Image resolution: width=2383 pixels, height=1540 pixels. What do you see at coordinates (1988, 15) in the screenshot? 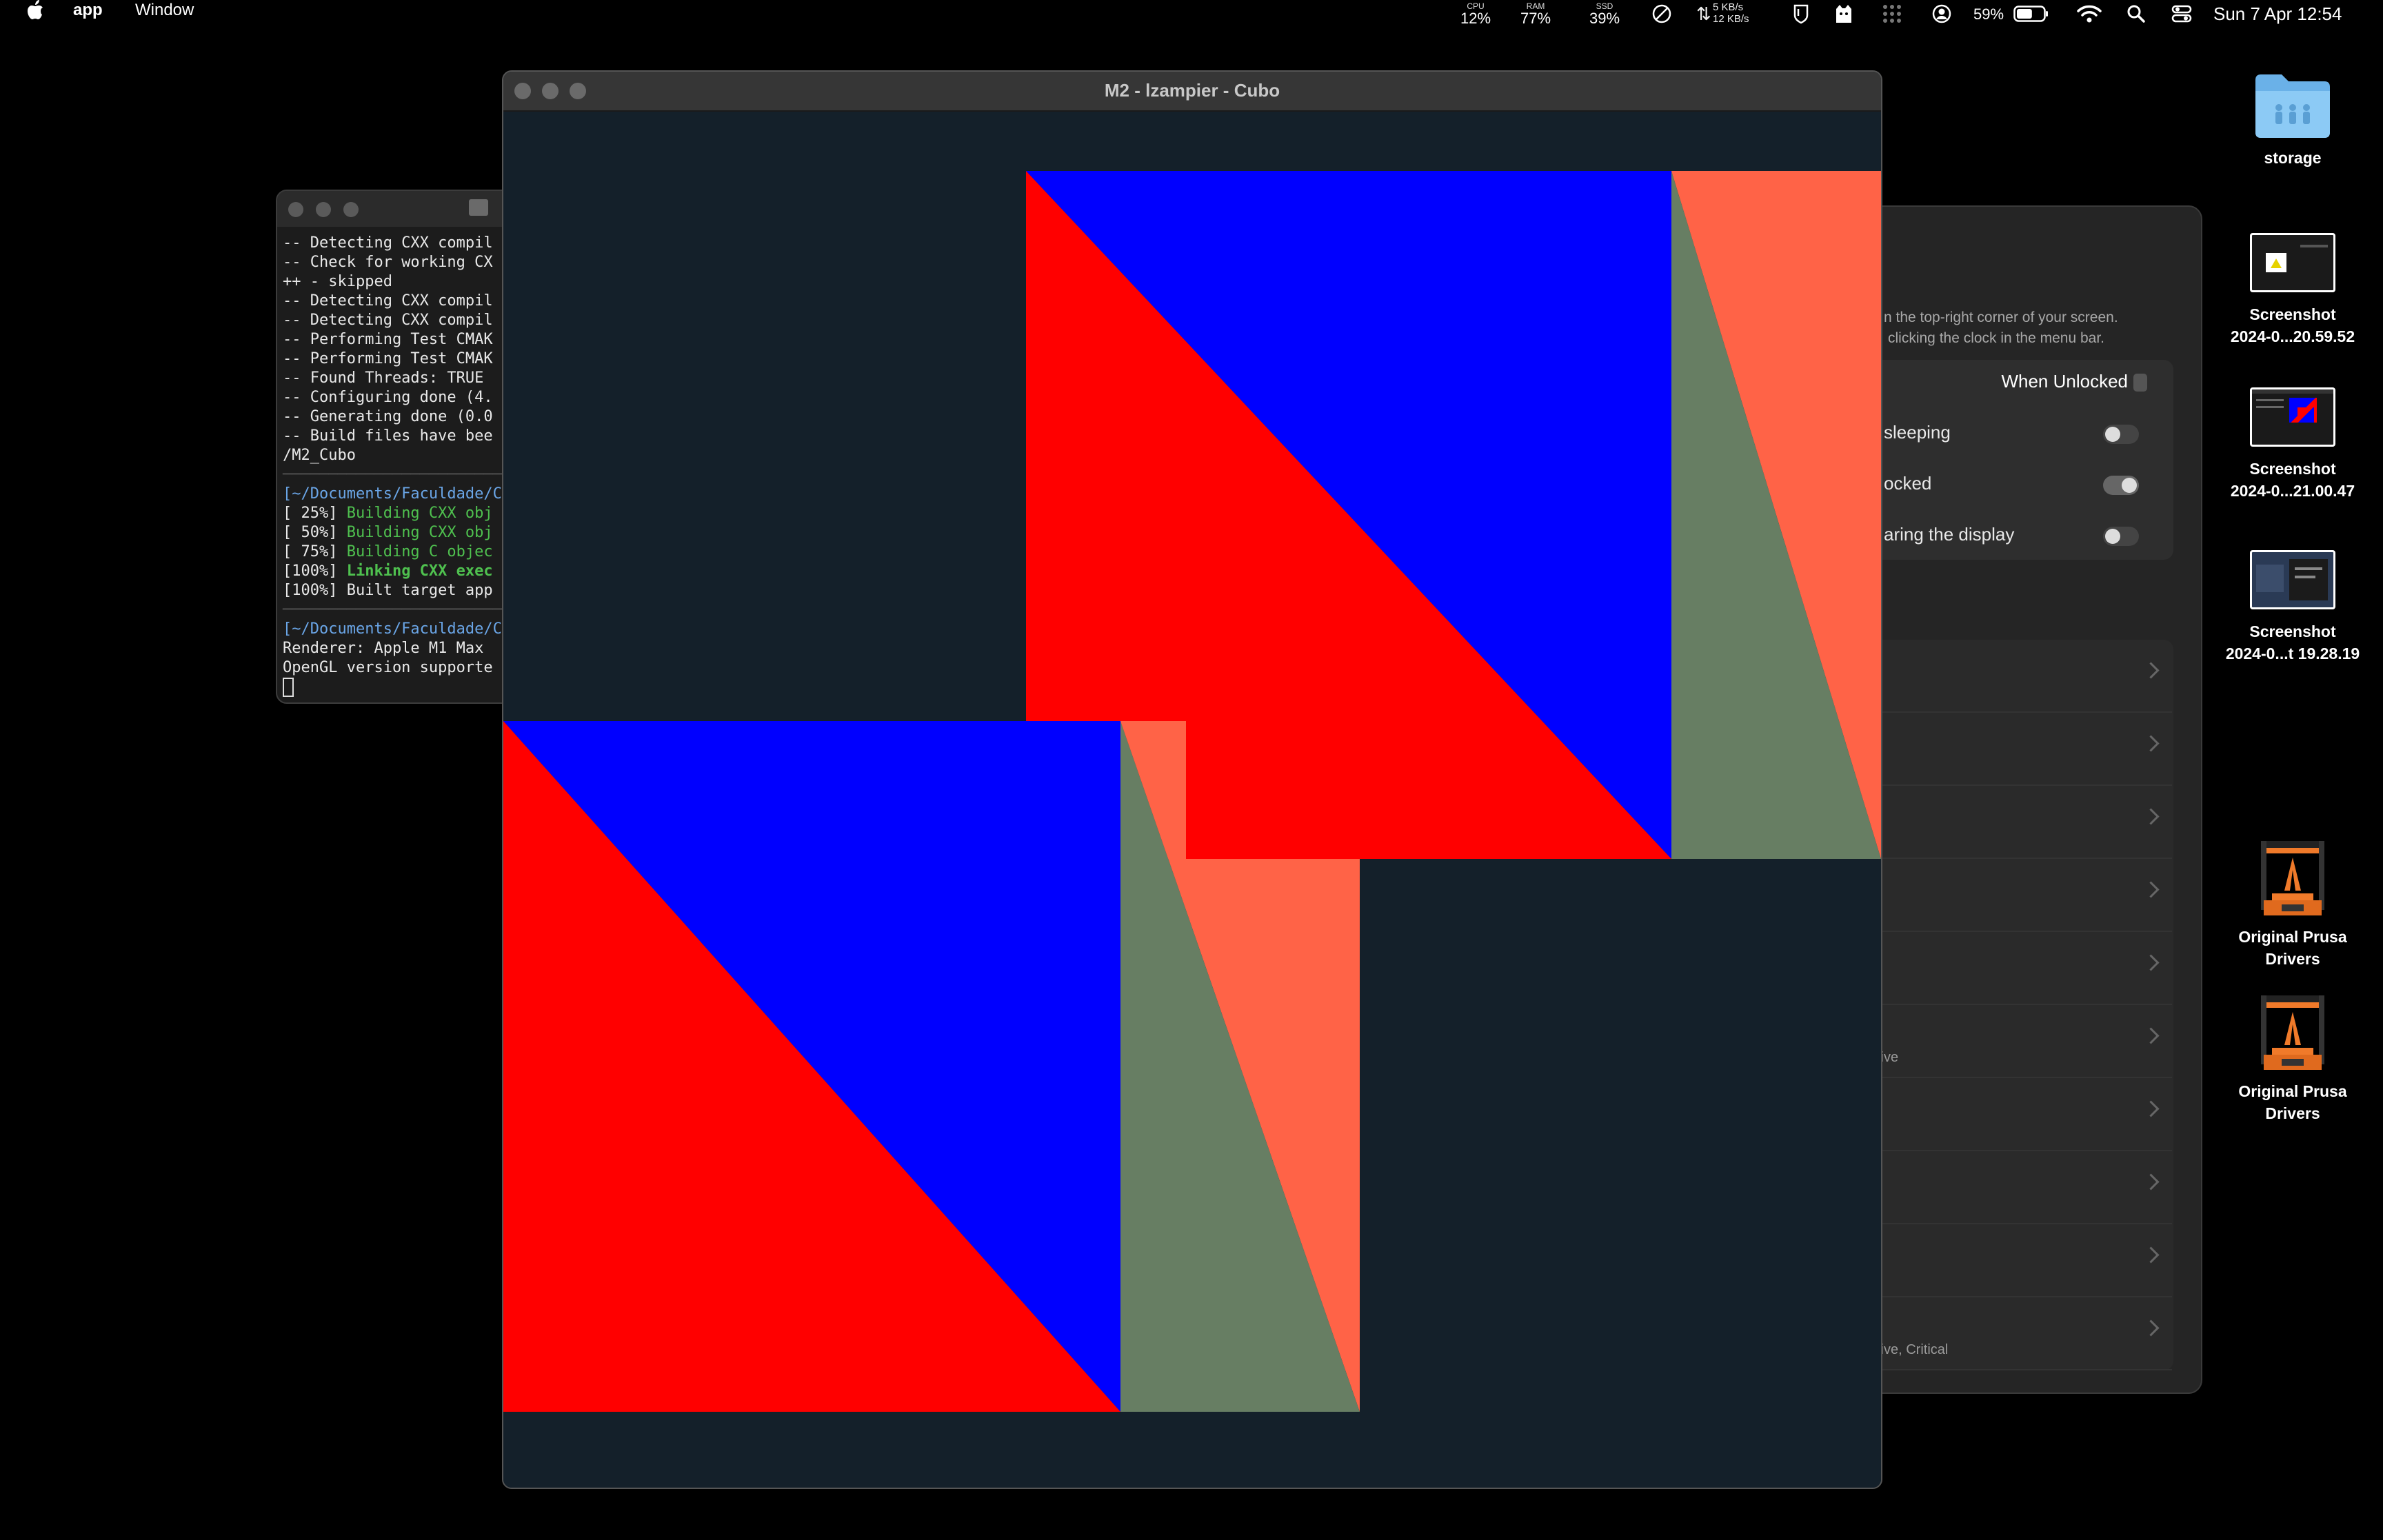
I see `battery-percent: 59%` at bounding box center [1988, 15].